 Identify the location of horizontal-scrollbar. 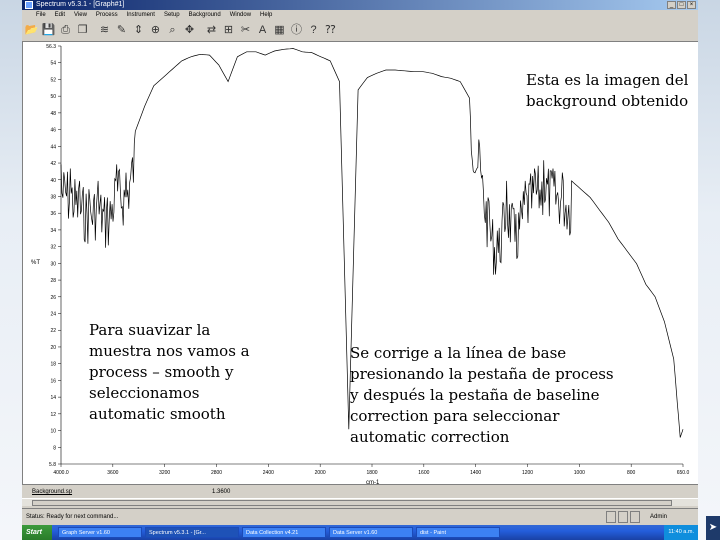
(360, 502).